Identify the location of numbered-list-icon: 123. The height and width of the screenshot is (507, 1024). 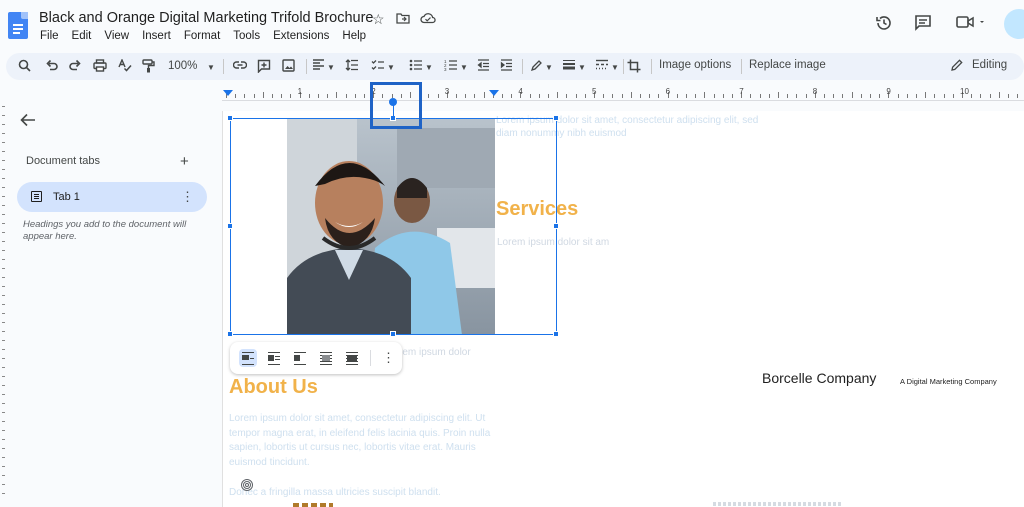
(451, 66).